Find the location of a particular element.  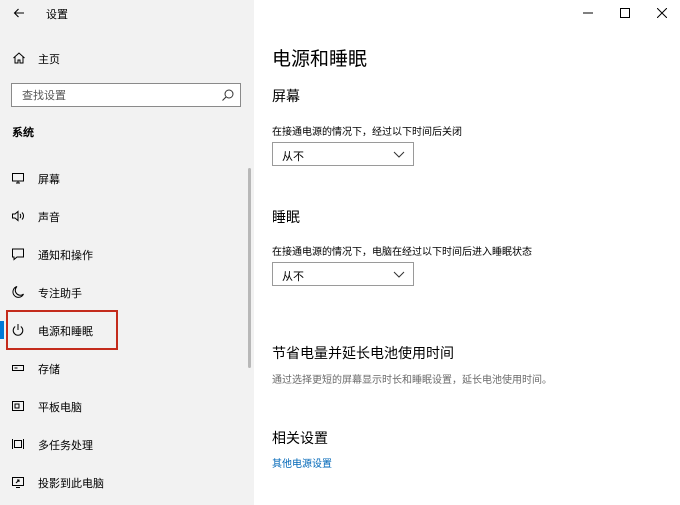

home-icon is located at coordinates (19, 58).